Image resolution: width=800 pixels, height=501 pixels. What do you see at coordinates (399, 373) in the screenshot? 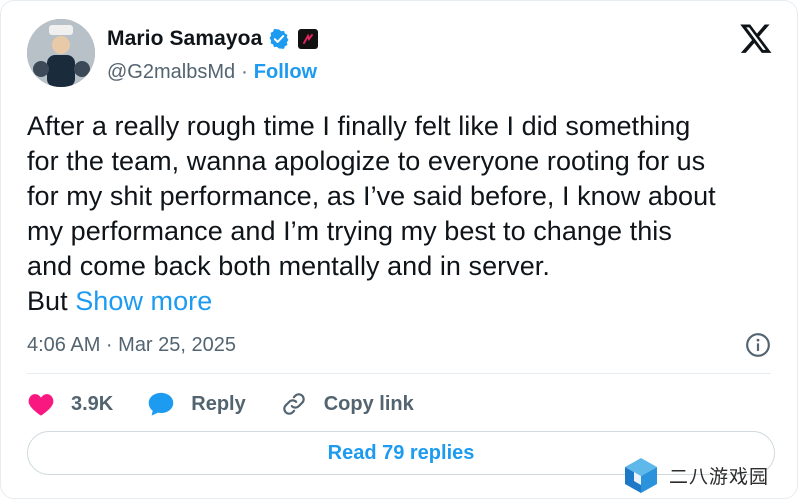
I see `divider` at bounding box center [399, 373].